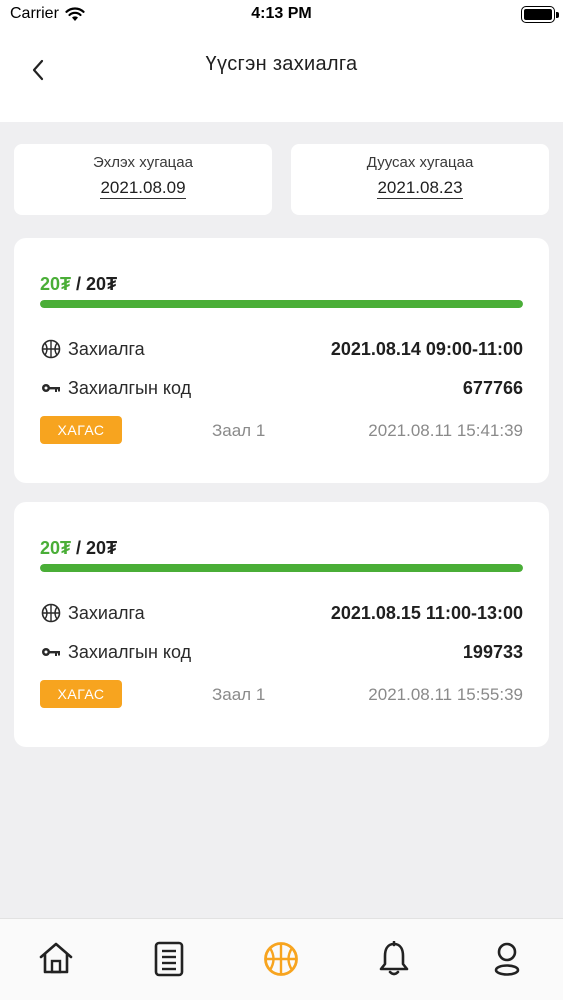 Image resolution: width=563 pixels, height=1000 pixels. I want to click on status-time: 4:13 PM, so click(281, 13).